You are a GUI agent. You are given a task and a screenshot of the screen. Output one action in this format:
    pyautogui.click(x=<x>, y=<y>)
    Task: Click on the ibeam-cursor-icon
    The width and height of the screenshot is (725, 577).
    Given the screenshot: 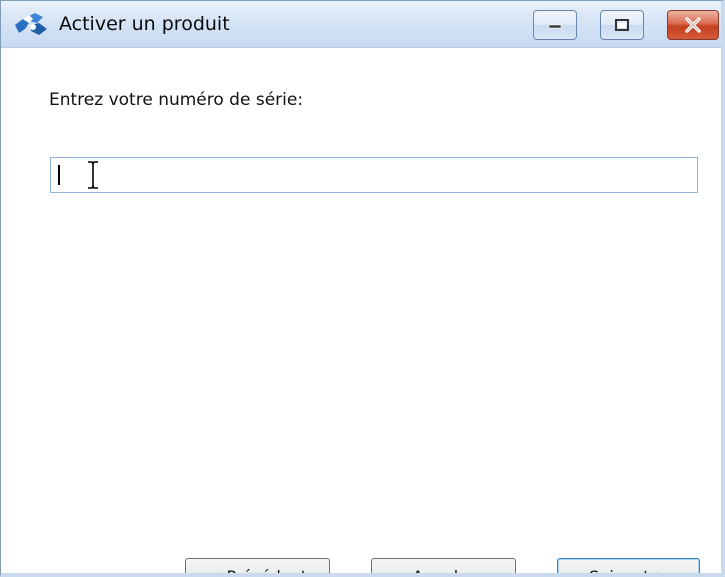 What is the action you would take?
    pyautogui.click(x=93, y=175)
    